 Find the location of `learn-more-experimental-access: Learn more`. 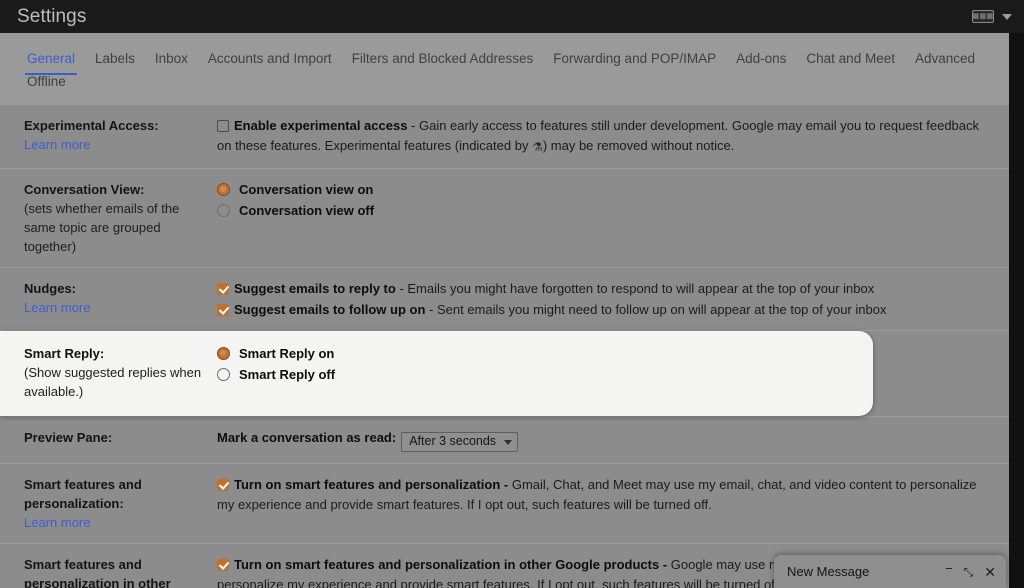

learn-more-experimental-access: Learn more is located at coordinates (117, 144).